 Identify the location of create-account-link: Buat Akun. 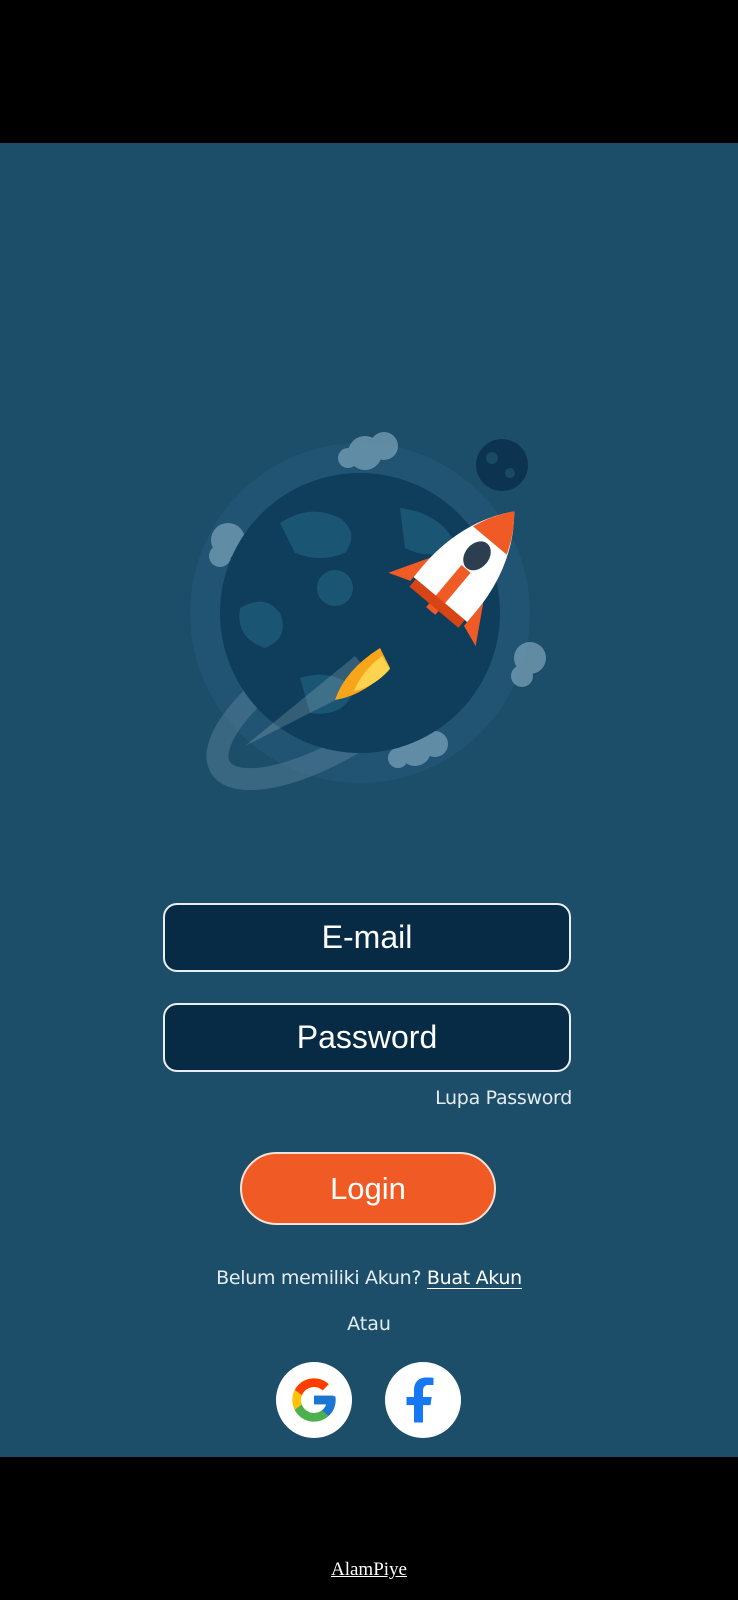
(474, 1278).